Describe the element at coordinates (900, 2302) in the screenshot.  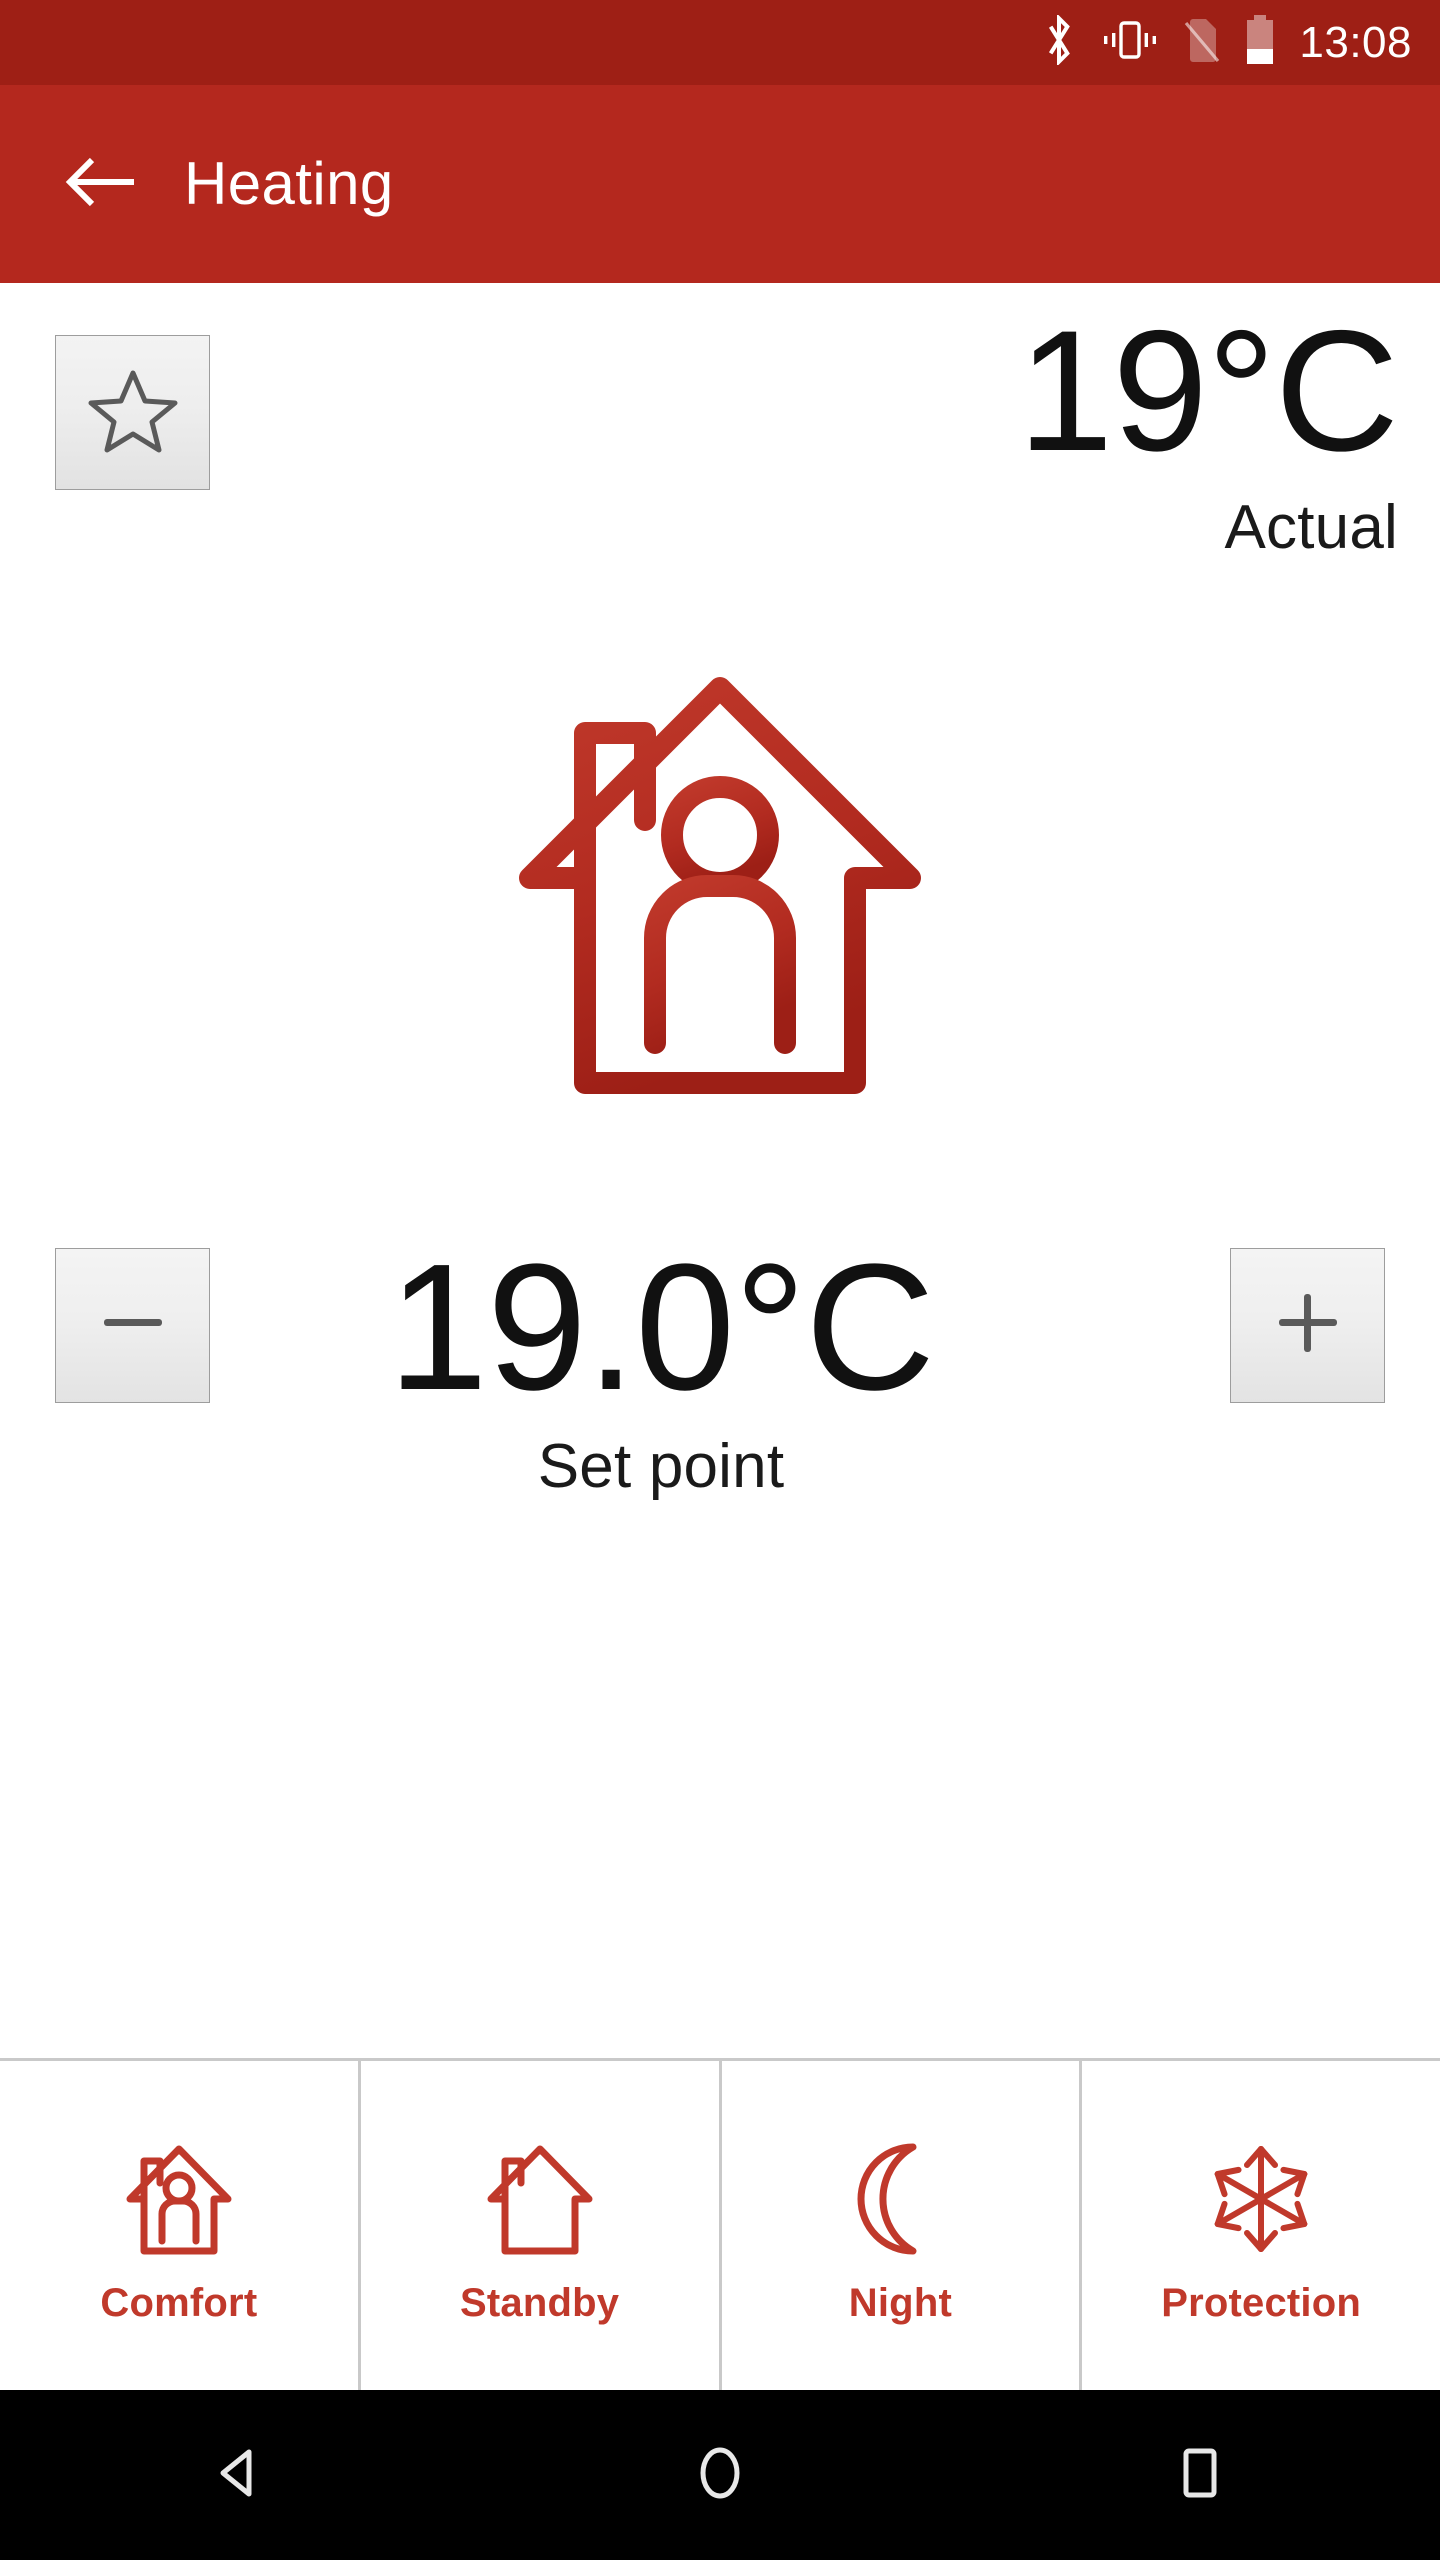
I see `mode-label: Night` at that location.